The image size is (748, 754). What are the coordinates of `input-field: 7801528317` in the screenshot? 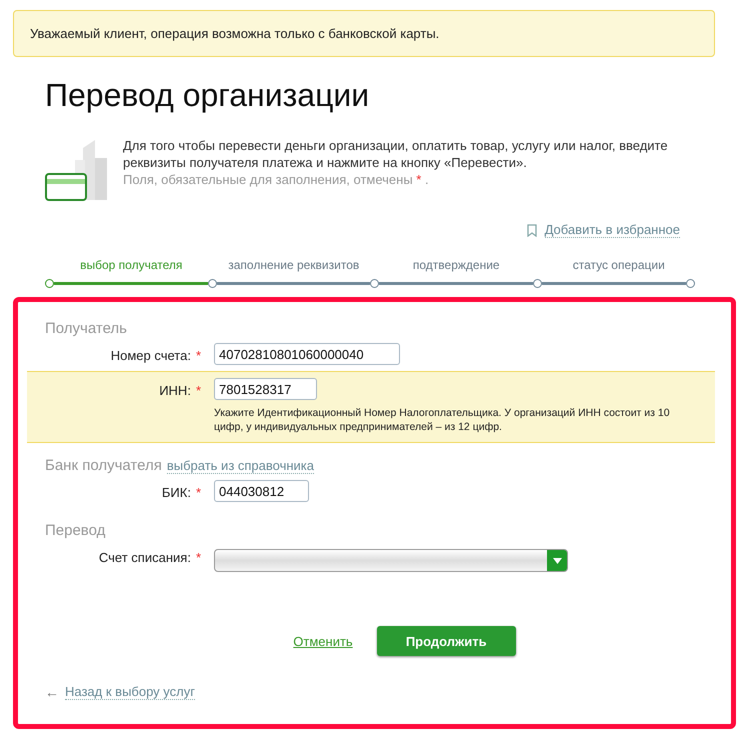 It's located at (265, 389).